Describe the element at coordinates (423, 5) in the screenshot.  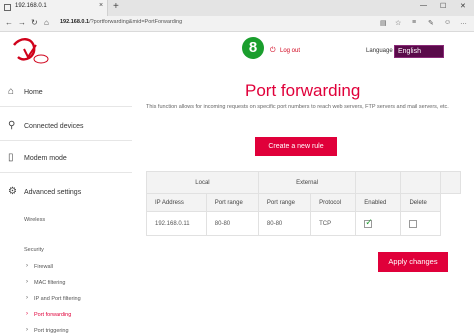
I see `minimize-button: —` at that location.